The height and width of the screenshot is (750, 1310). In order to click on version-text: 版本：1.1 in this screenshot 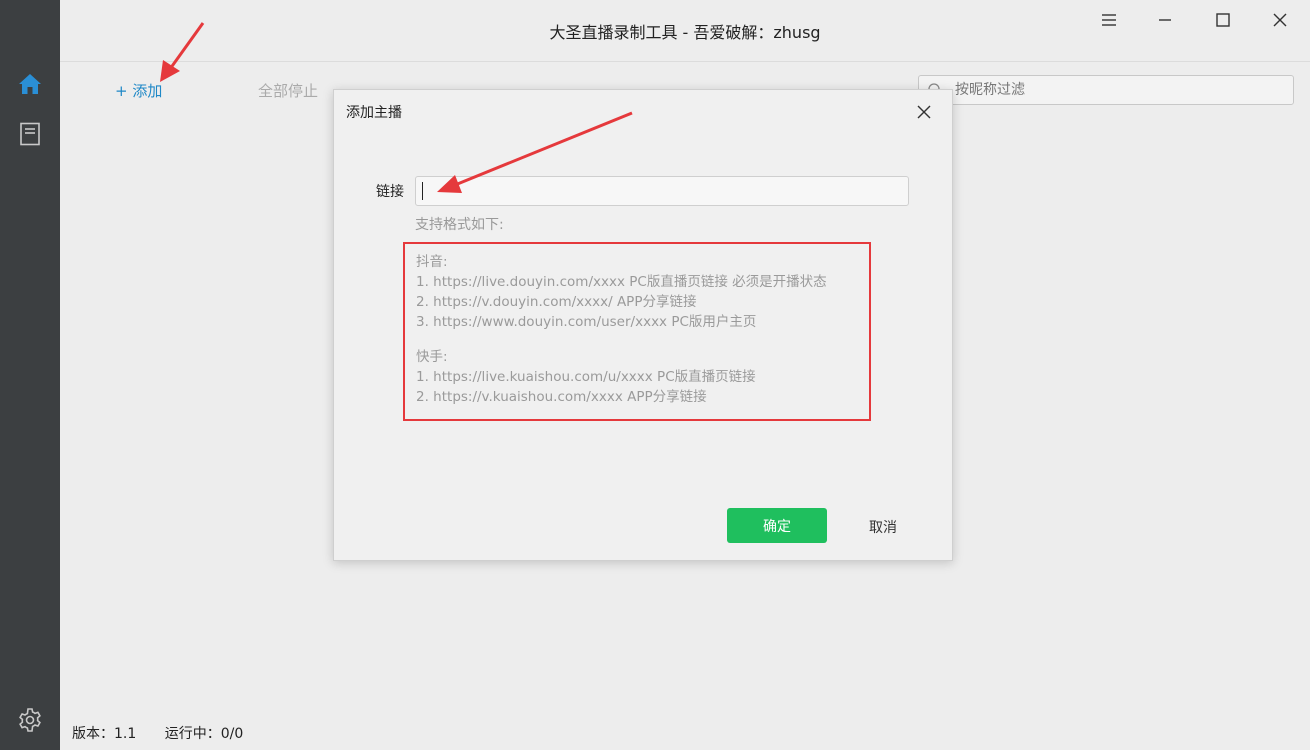, I will do `click(104, 734)`.